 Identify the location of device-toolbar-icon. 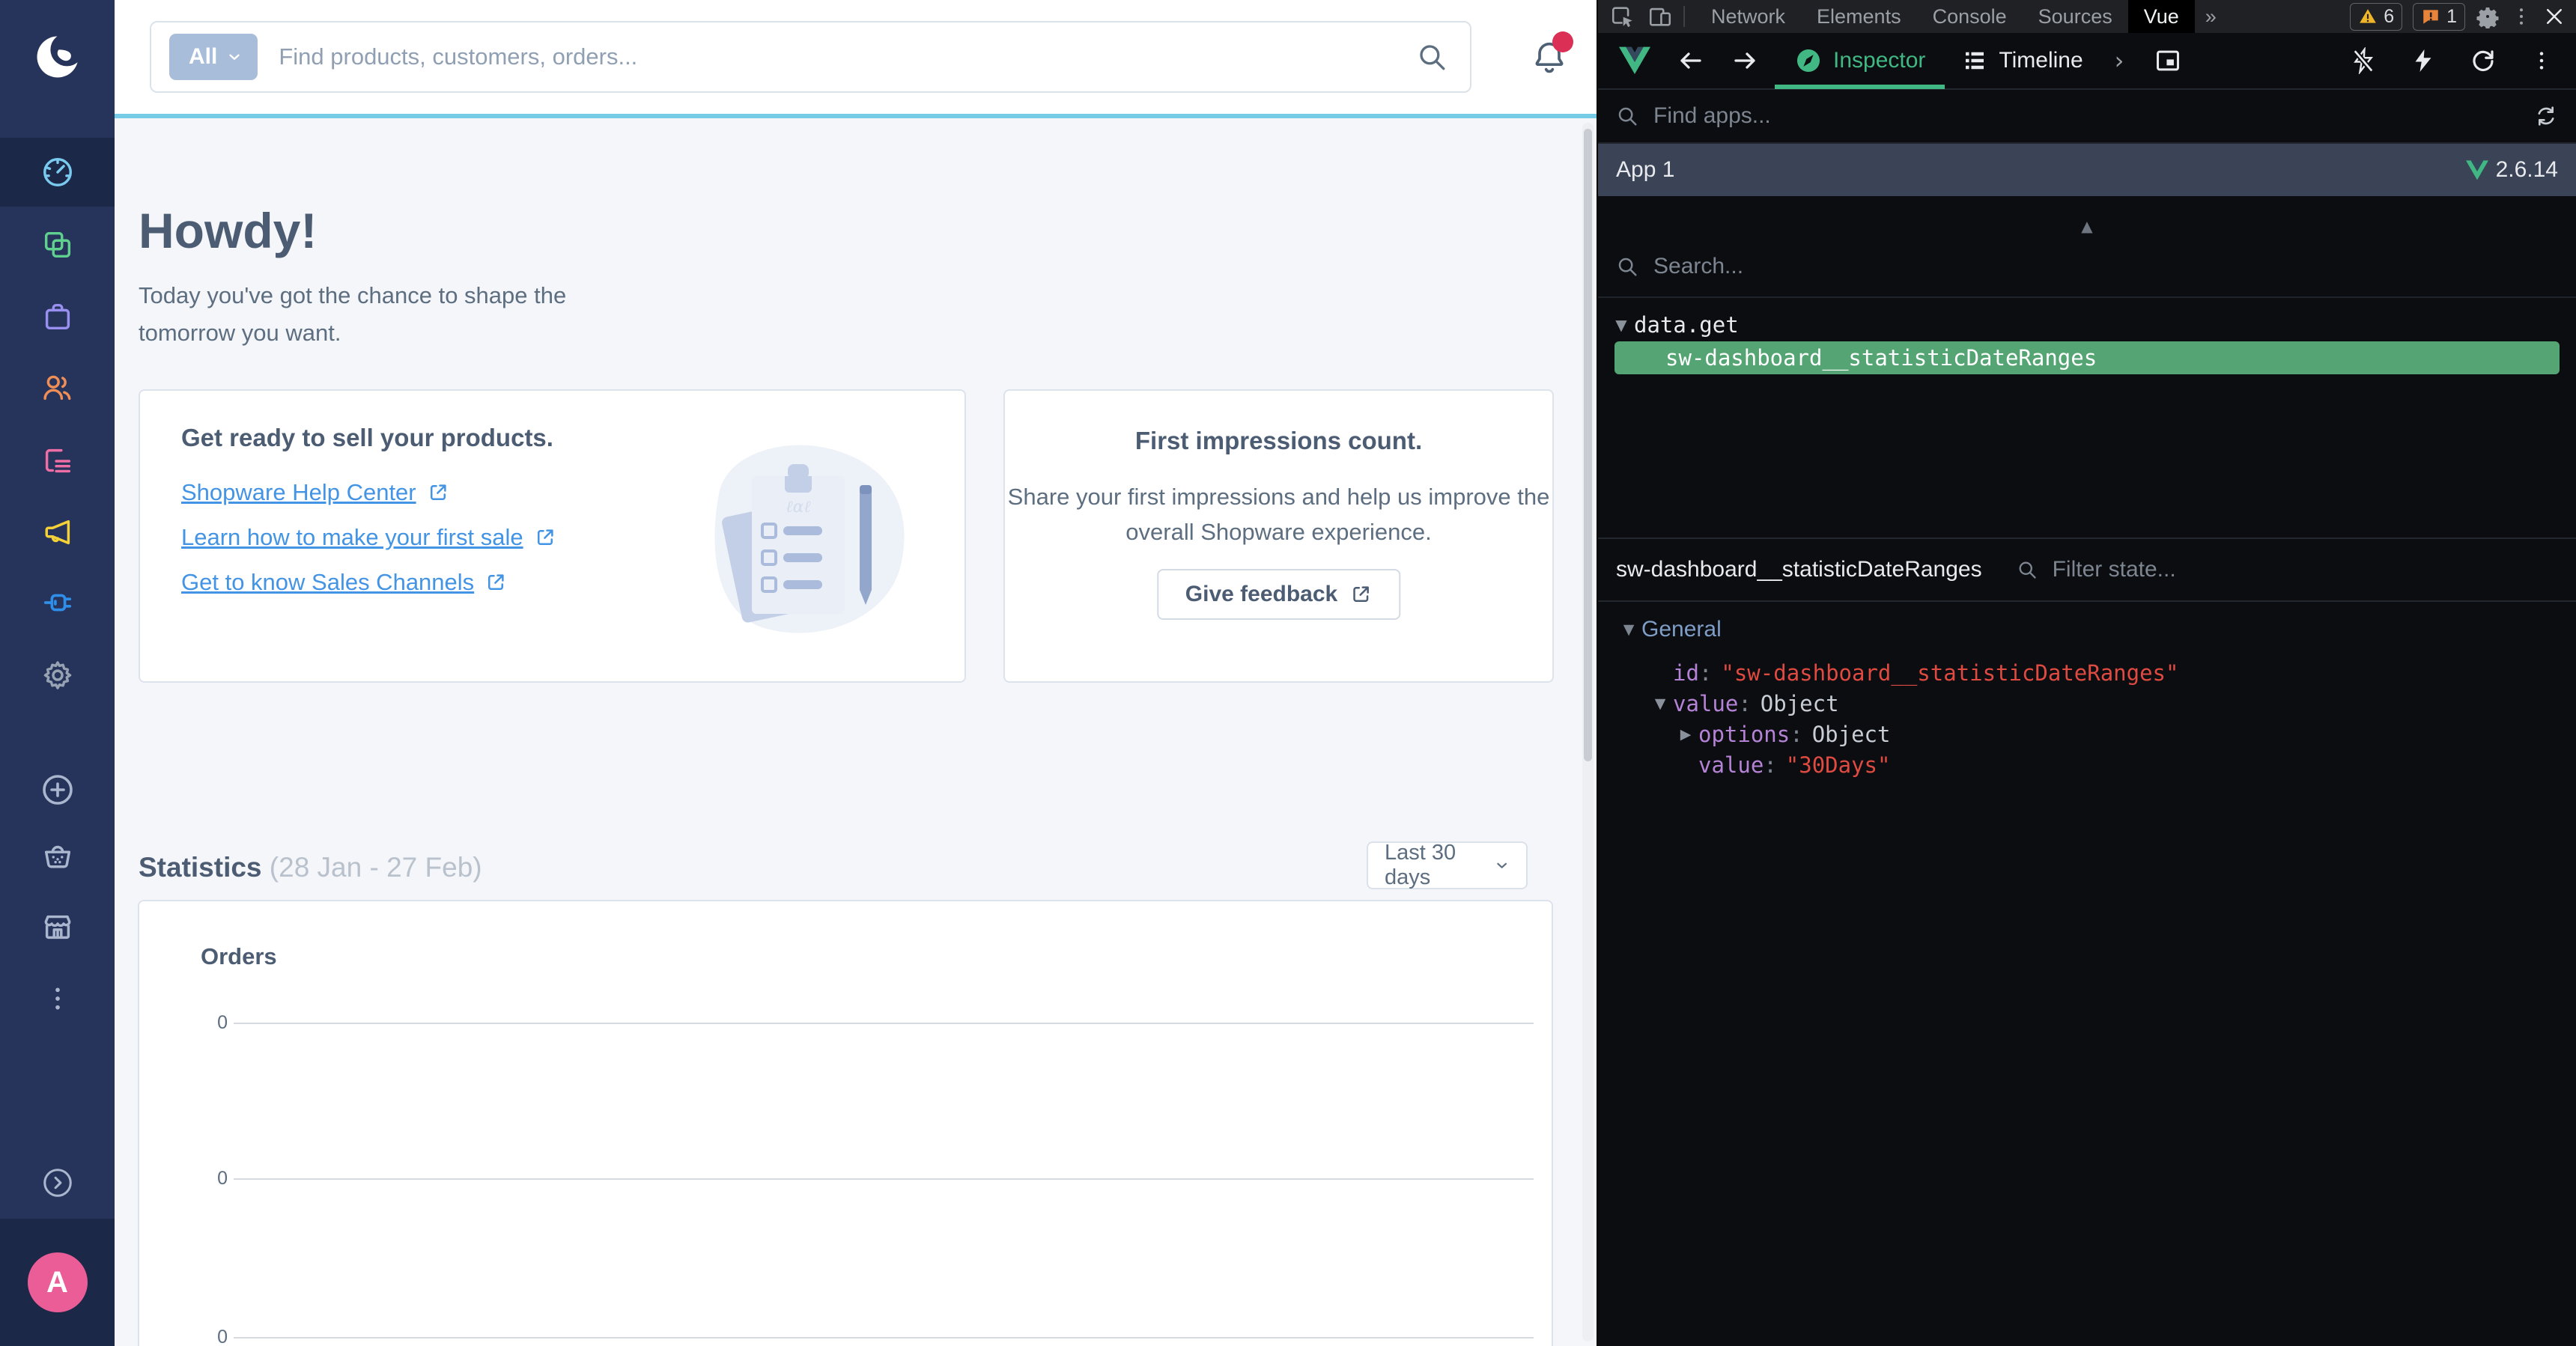
(1660, 16).